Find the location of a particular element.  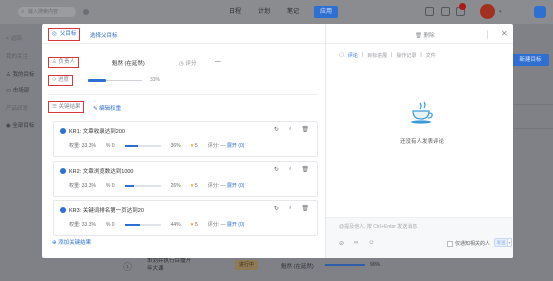

link-icon: ∞ is located at coordinates (356, 243).